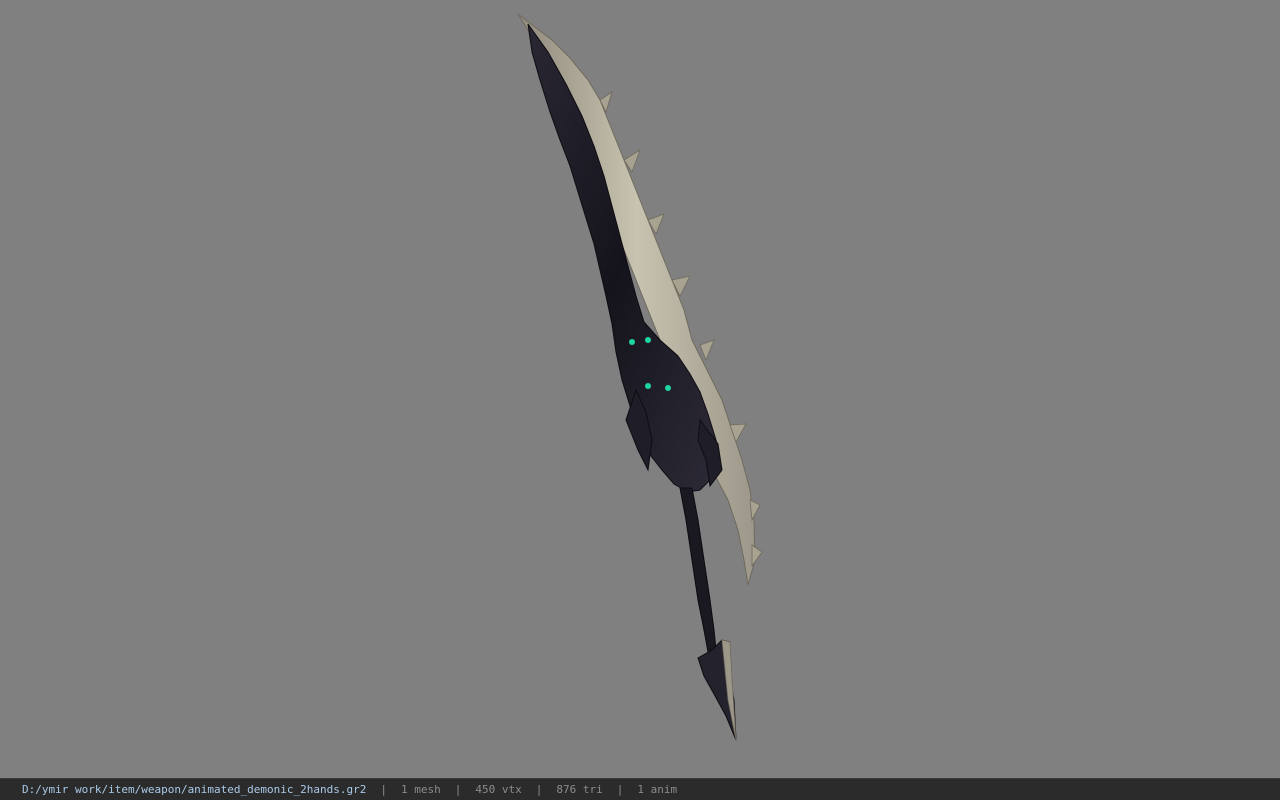 This screenshot has width=1280, height=800. Describe the element at coordinates (698, 570) in the screenshot. I see `sword-handle` at that location.